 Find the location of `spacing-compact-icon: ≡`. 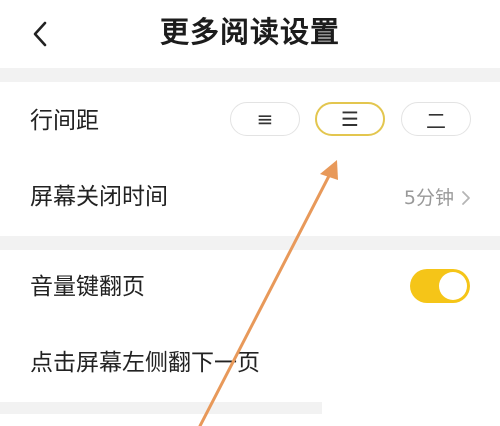

spacing-compact-icon: ≡ is located at coordinates (265, 119).